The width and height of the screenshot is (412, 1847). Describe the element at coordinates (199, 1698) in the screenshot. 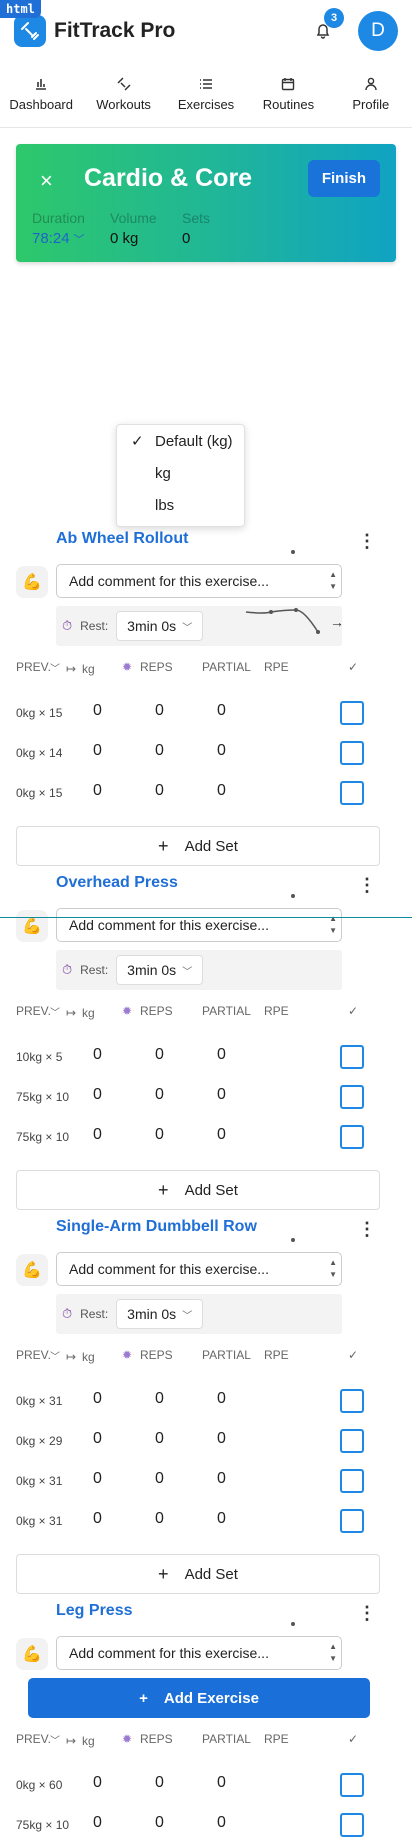

I see `add-exercise-button: + Add Exercise` at that location.